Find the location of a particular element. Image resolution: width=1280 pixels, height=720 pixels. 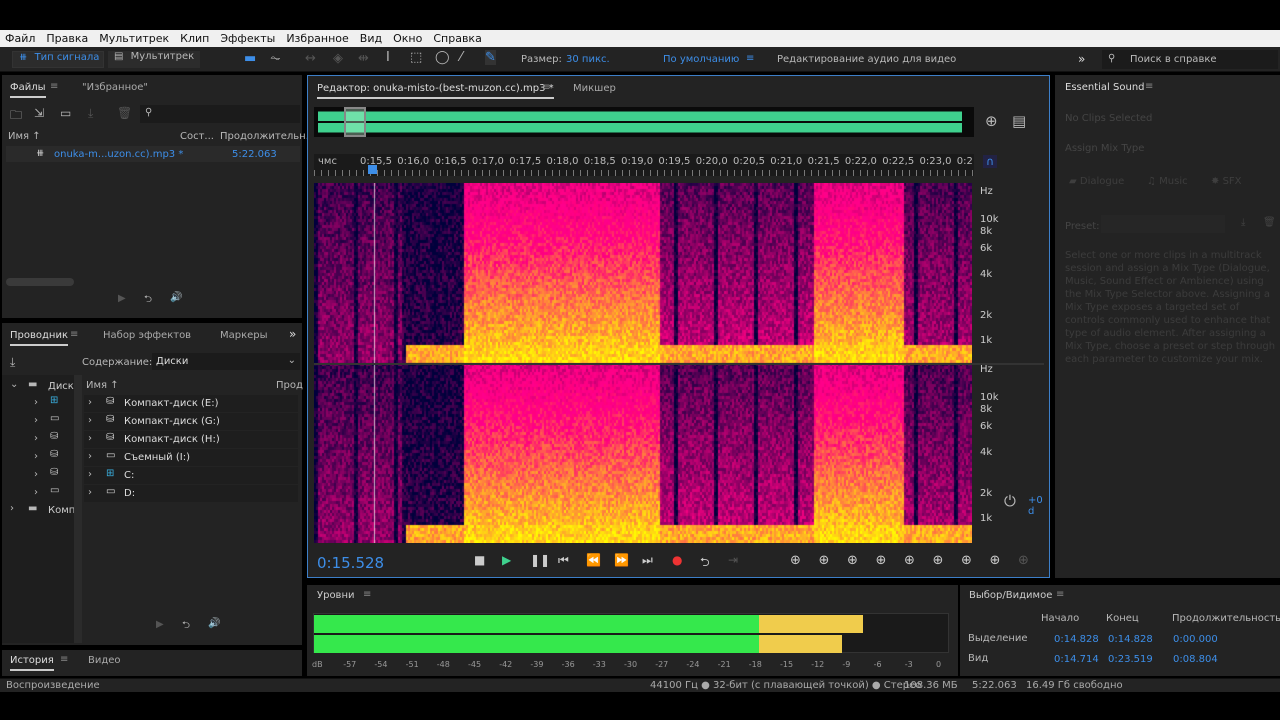

more-tabs-icon: » is located at coordinates (292, 334).